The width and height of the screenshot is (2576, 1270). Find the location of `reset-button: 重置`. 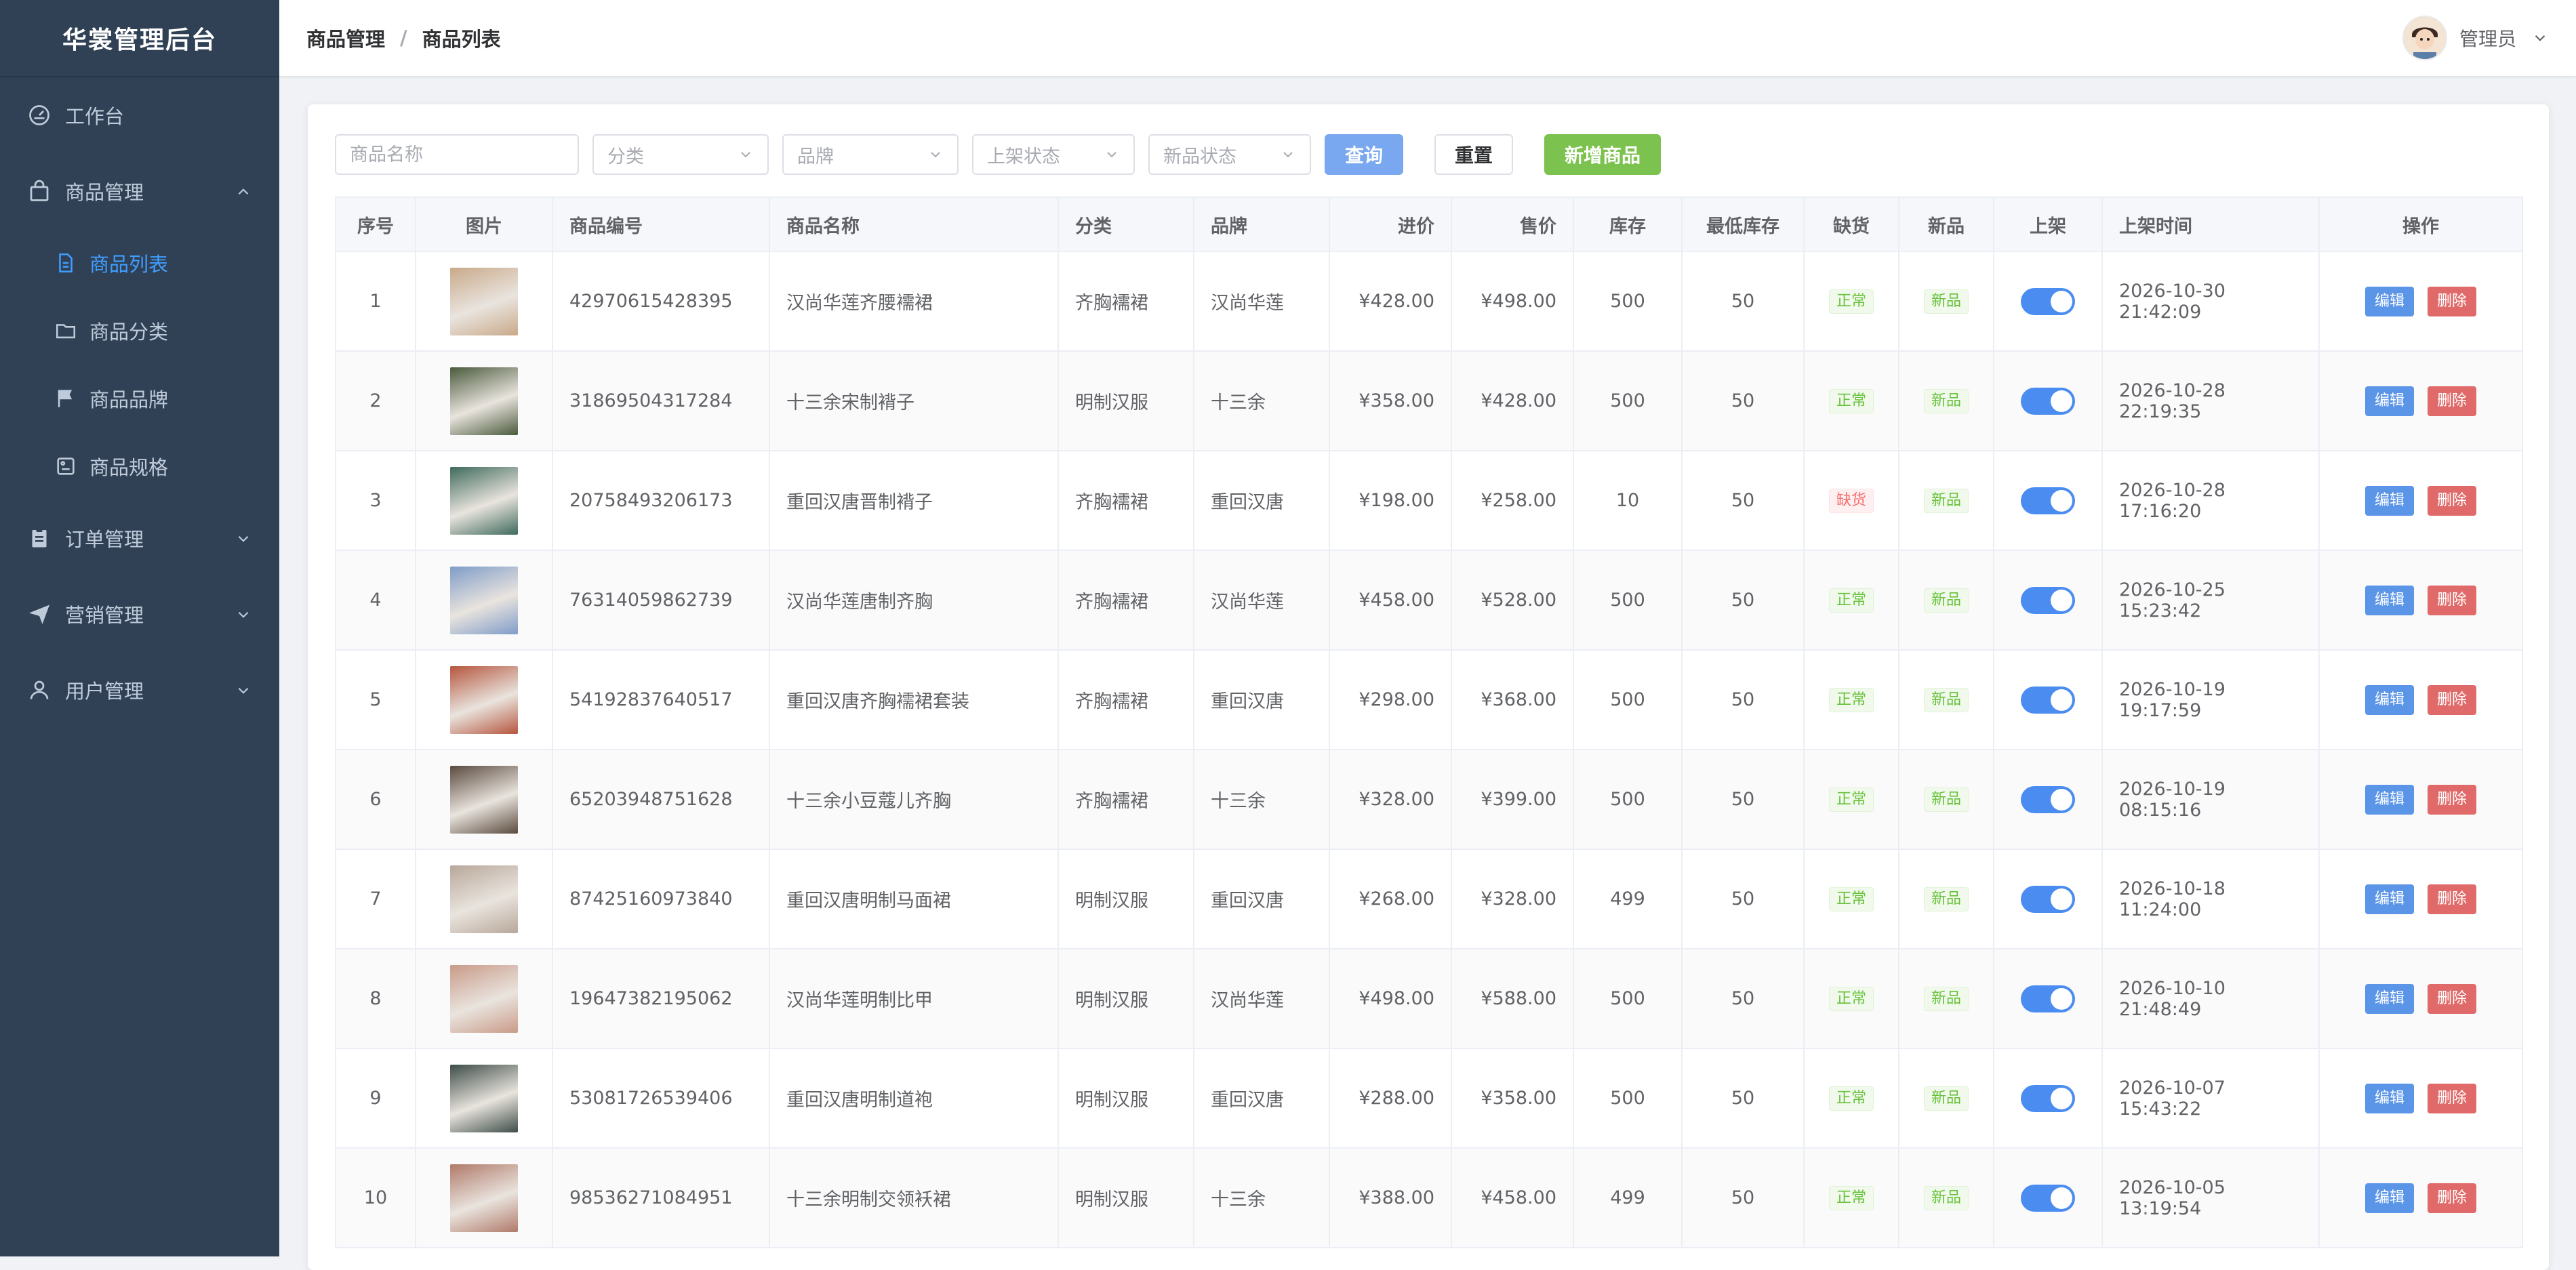

reset-button: 重置 is located at coordinates (1474, 154).